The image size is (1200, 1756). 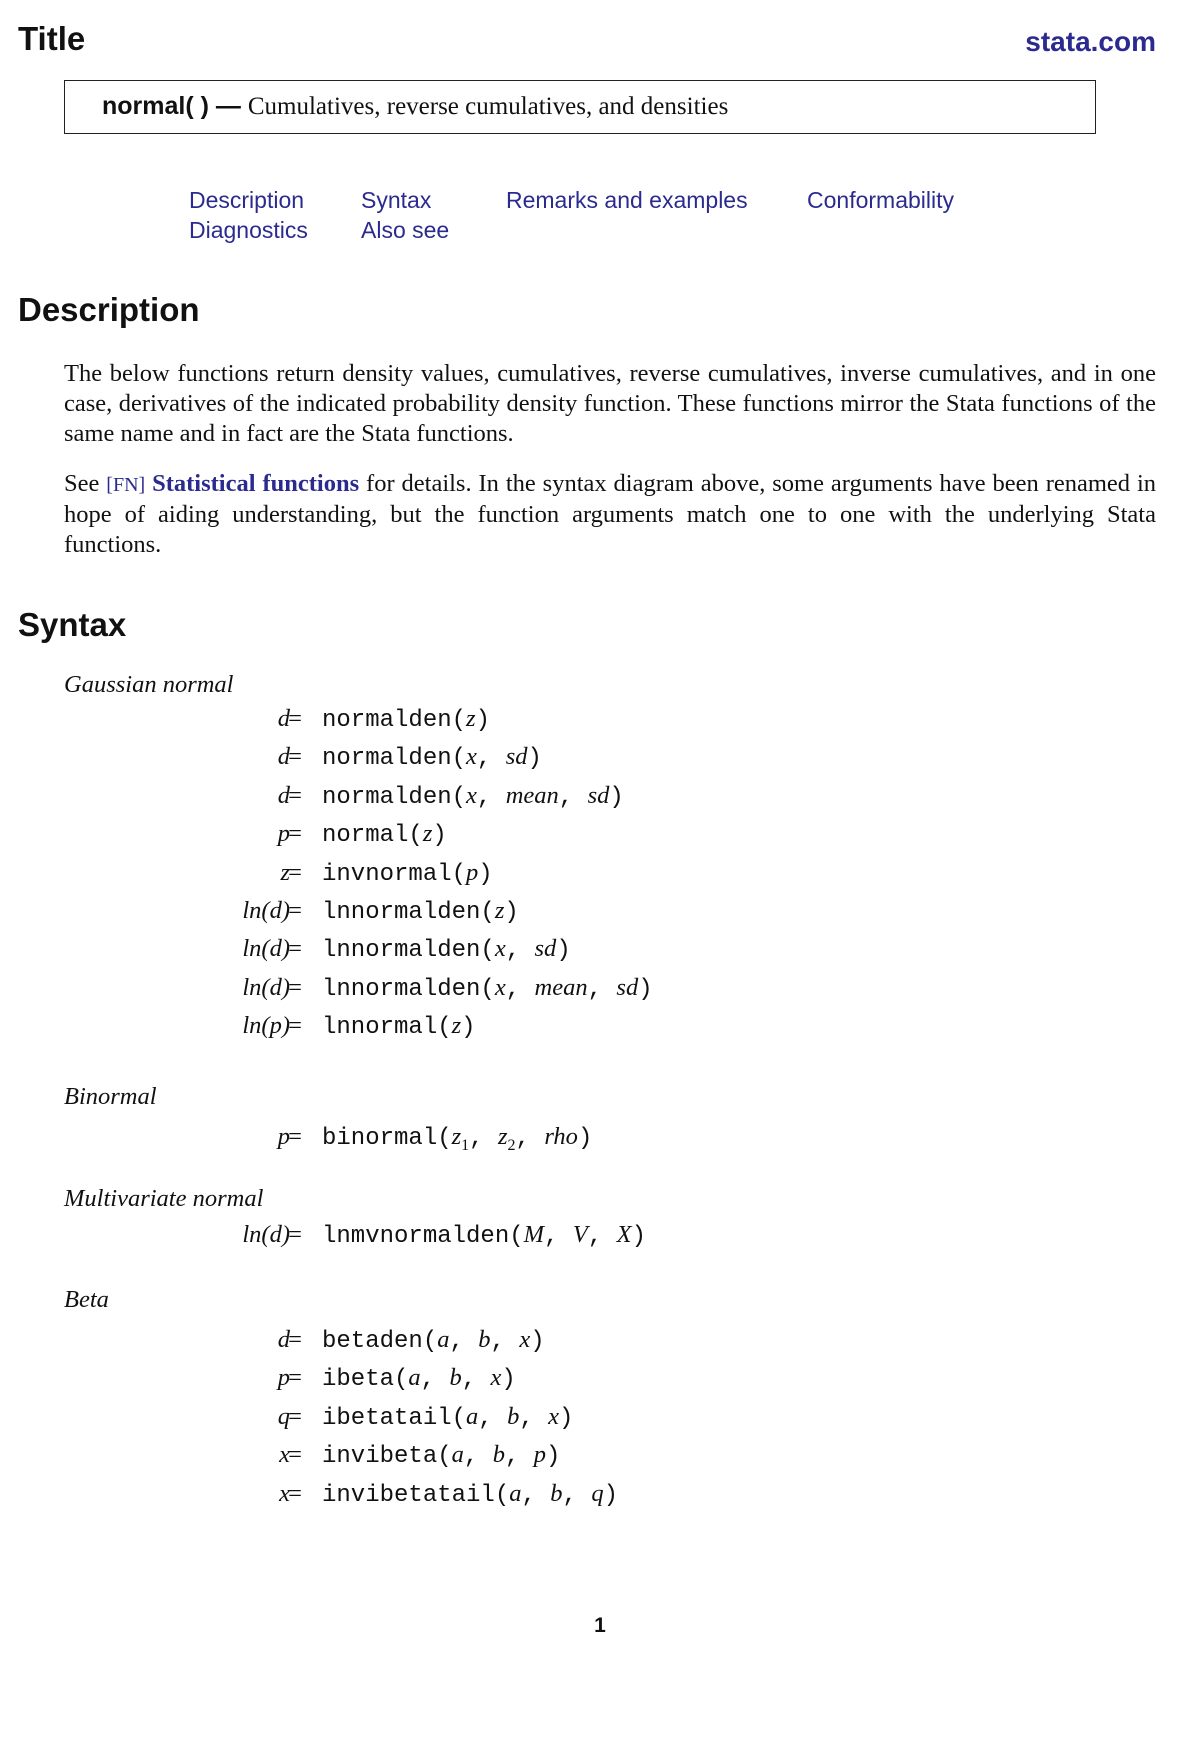 What do you see at coordinates (387, 1028) in the screenshot?
I see `function-name: lnnormal(` at bounding box center [387, 1028].